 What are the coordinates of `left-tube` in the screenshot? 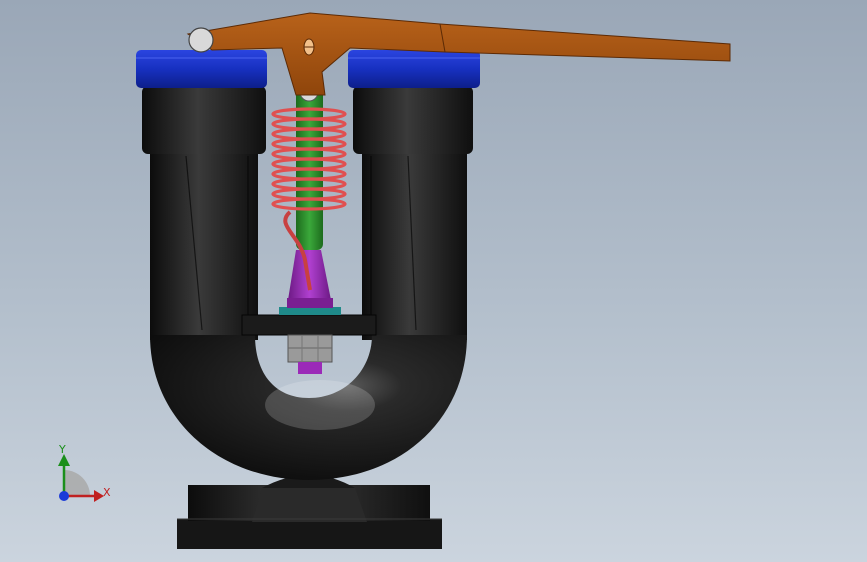 It's located at (204, 213).